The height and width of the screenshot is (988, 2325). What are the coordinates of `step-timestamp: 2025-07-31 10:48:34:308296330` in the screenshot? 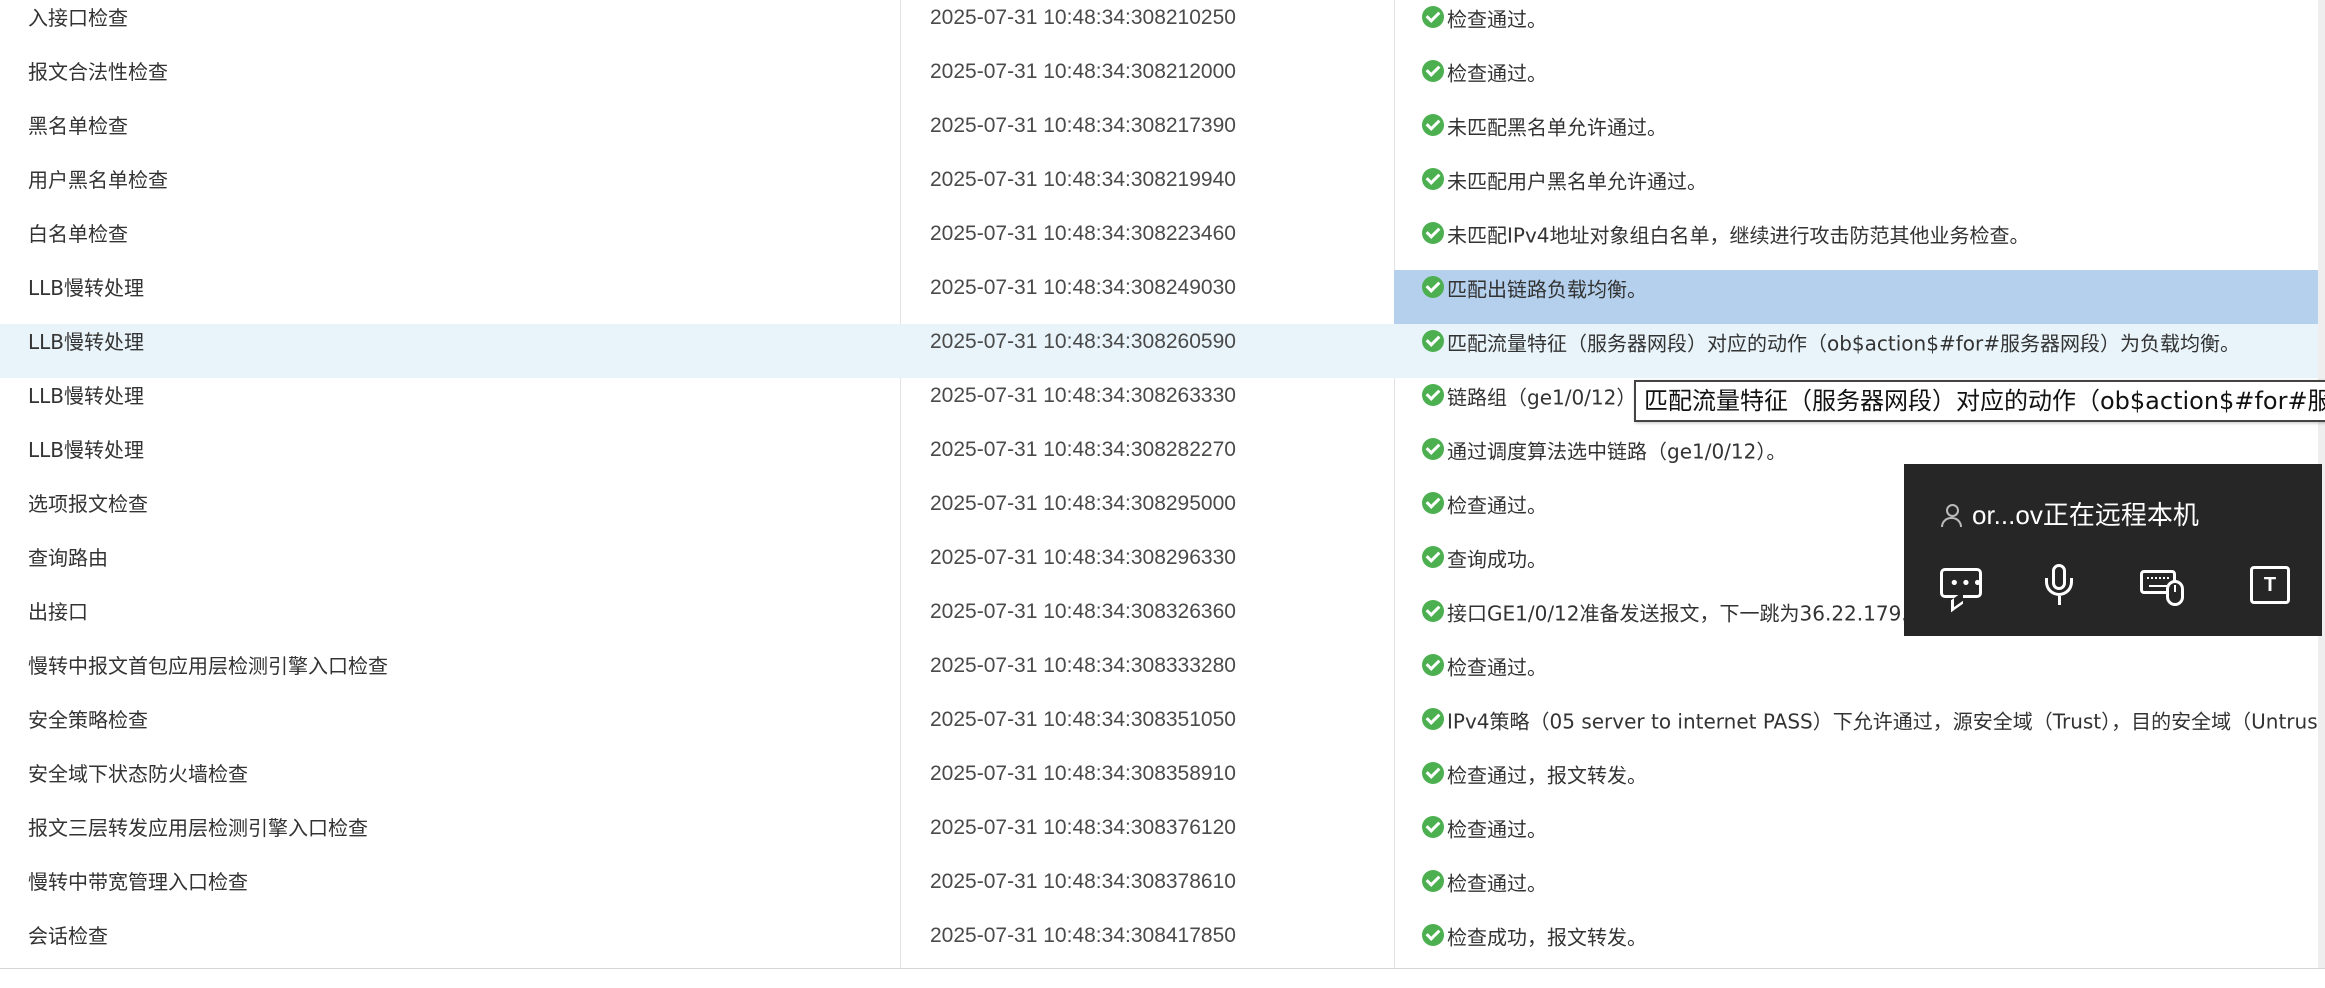 It's located at (1083, 557).